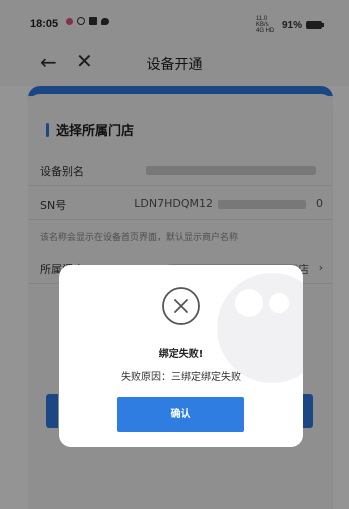 This screenshot has height=509, width=349. What do you see at coordinates (260, 328) in the screenshot?
I see `dialog-decoration` at bounding box center [260, 328].